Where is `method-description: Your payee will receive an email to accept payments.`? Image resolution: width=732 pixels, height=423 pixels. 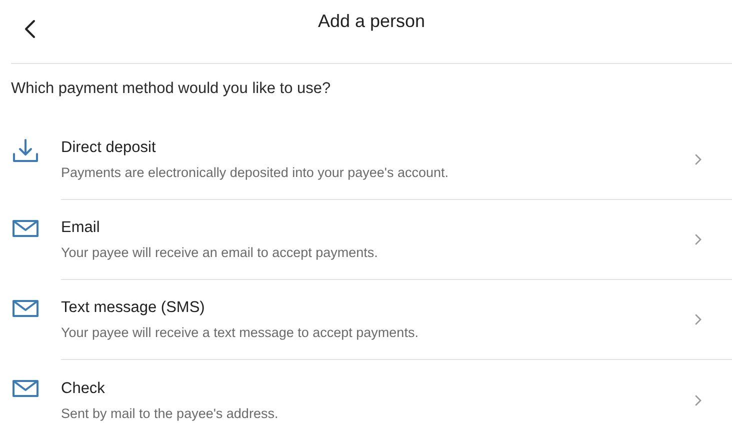 method-description: Your payee will receive an email to accept payments. is located at coordinates (220, 252).